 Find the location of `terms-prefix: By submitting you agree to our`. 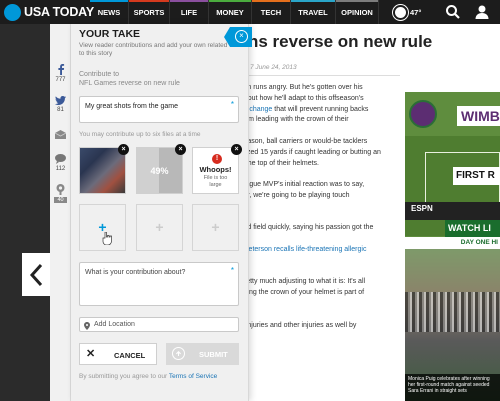

terms-prefix: By submitting you agree to our is located at coordinates (124, 376).